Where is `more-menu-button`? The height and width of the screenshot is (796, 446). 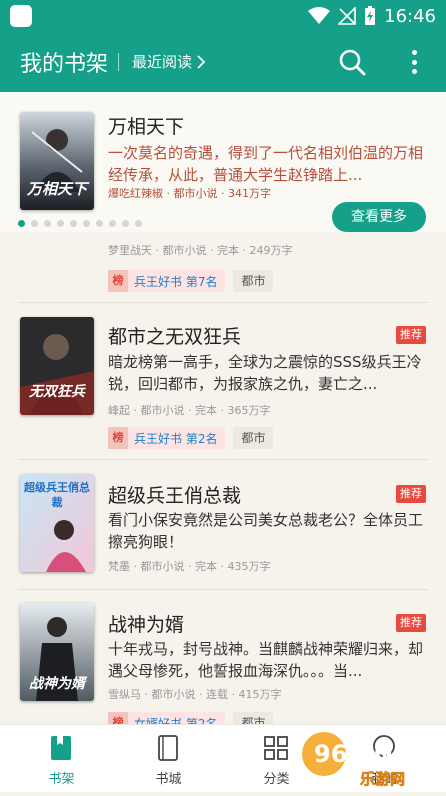
more-menu-button is located at coordinates (414, 62).